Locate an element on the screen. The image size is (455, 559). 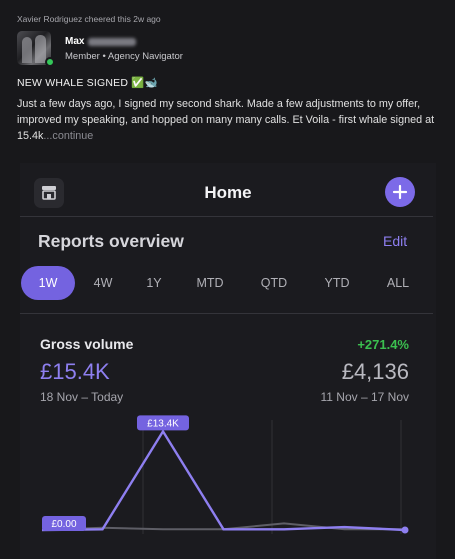
gross-volume-label: Gross volume is located at coordinates (87, 344).